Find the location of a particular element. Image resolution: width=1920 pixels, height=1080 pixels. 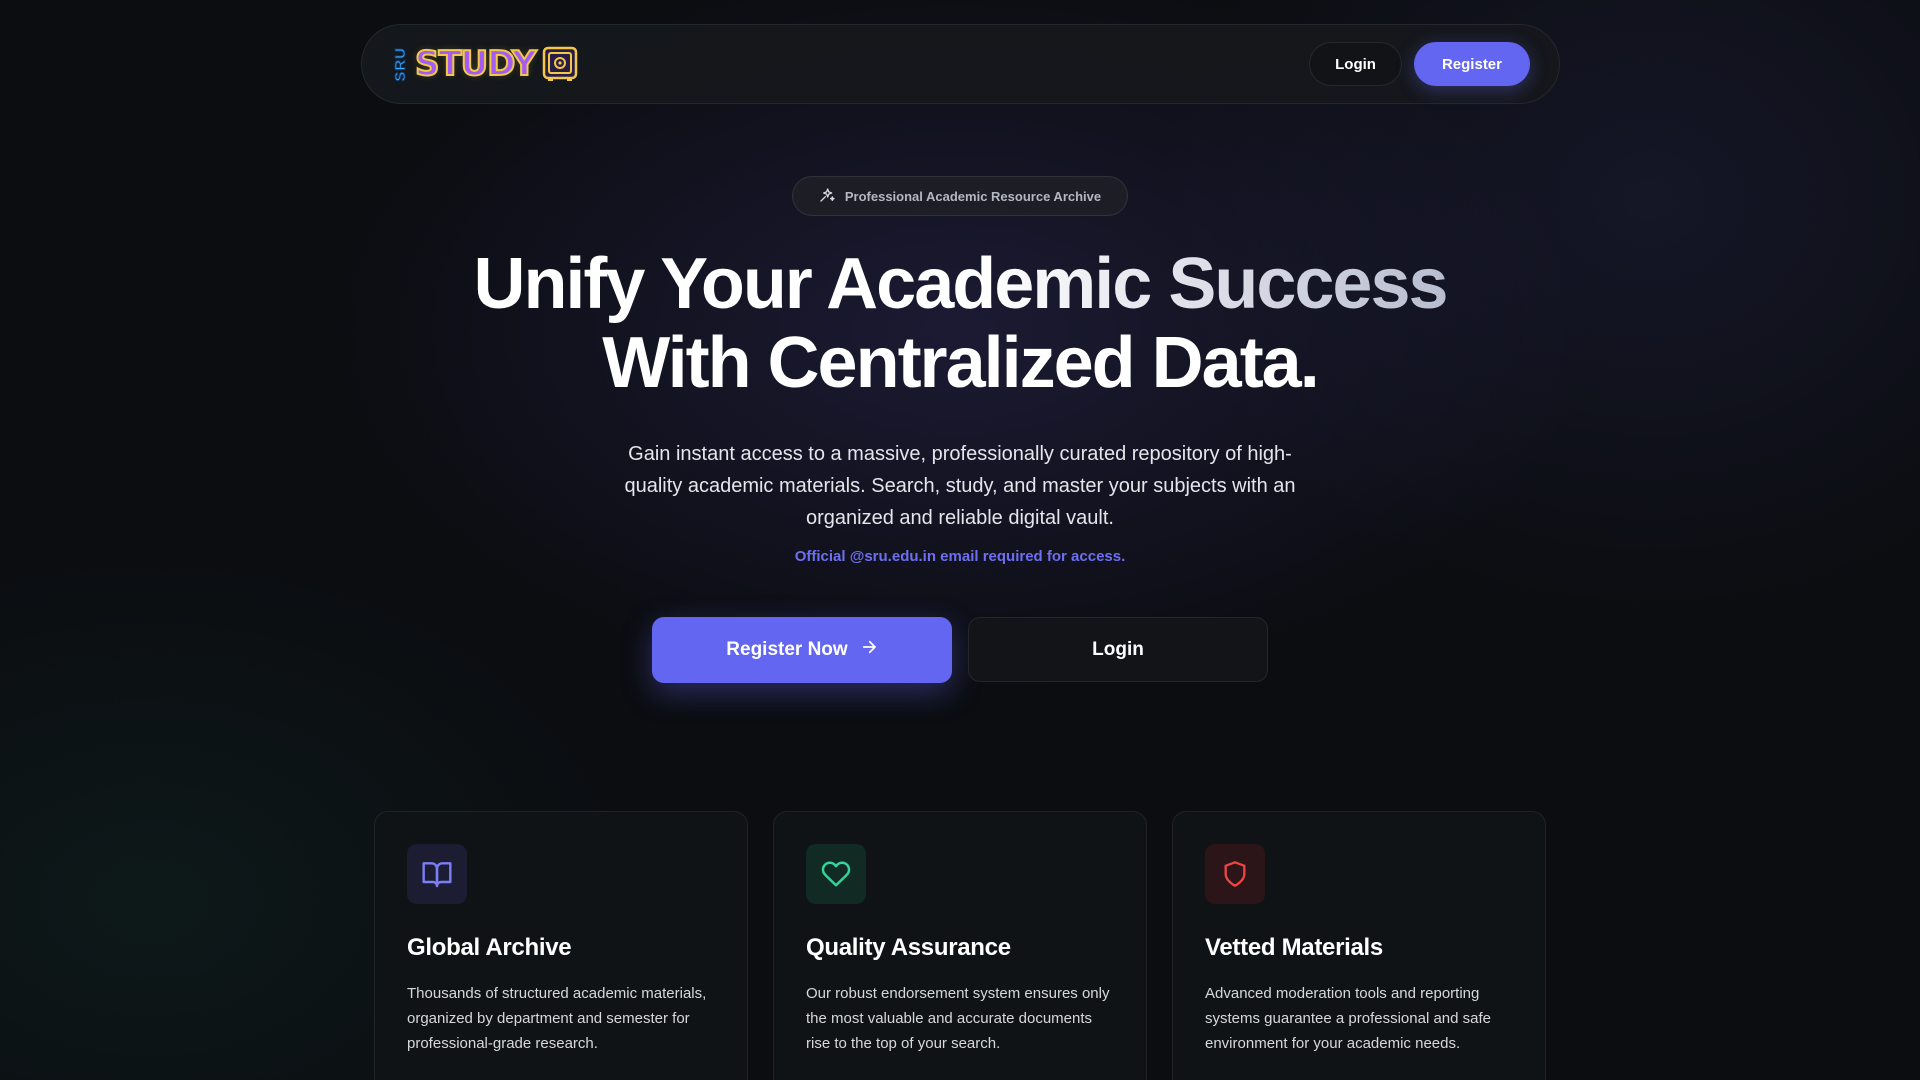

feature-title: Vetted Materials is located at coordinates (1294, 947).